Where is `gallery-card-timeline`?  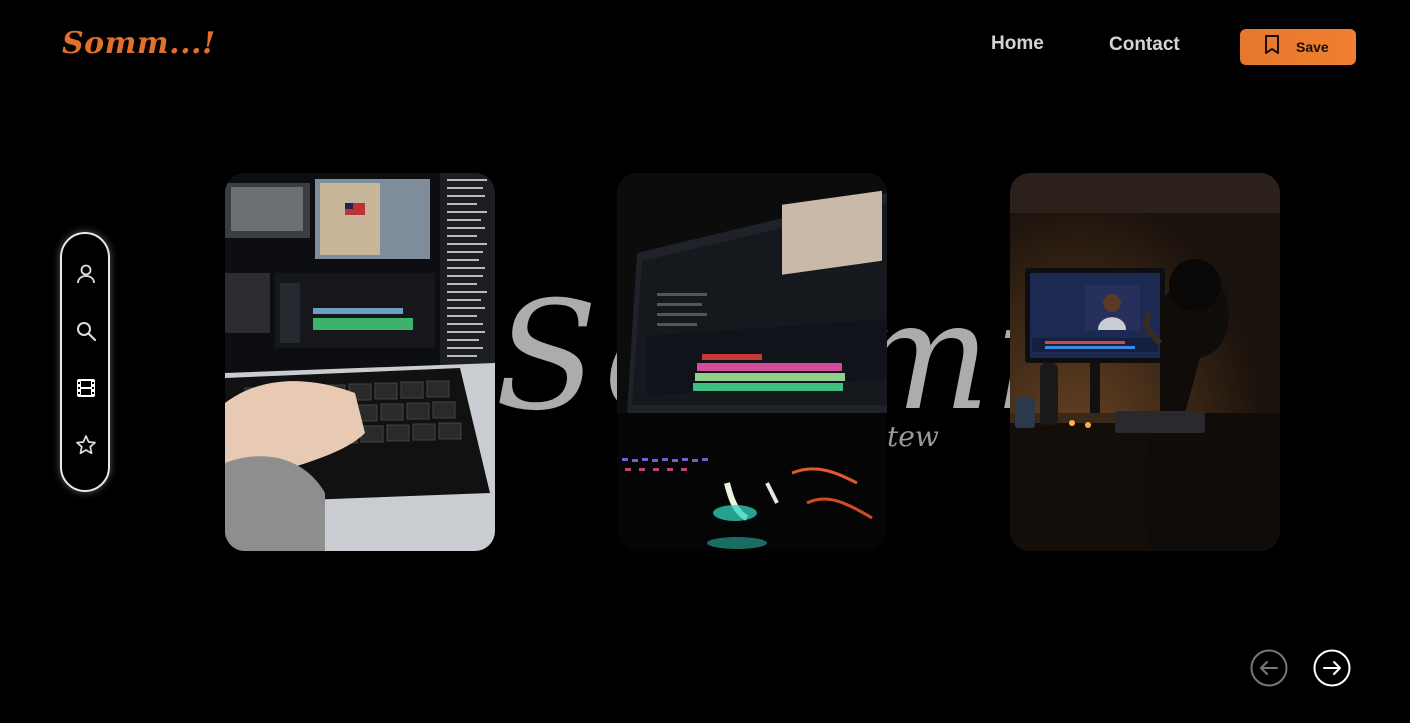 gallery-card-timeline is located at coordinates (752, 362).